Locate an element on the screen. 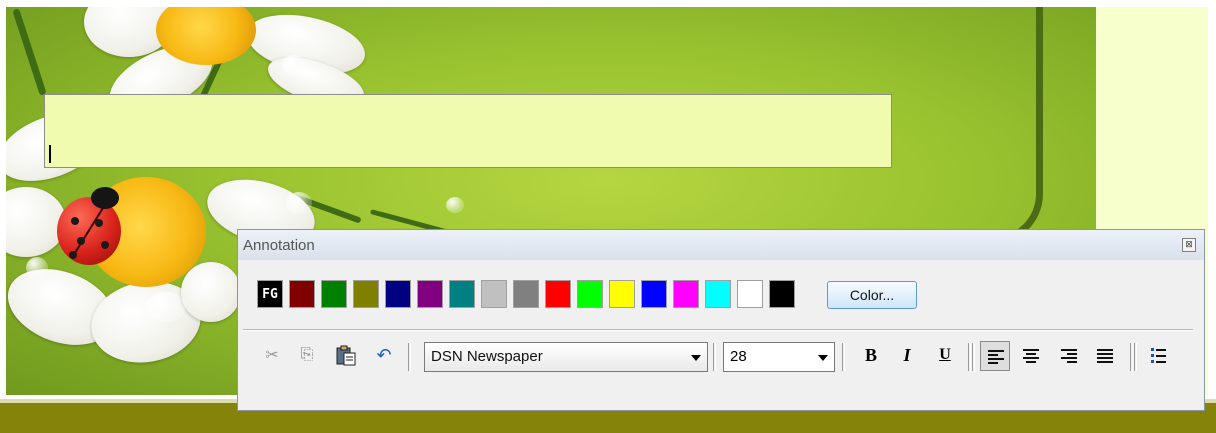  align-center-icon is located at coordinates (1031, 356).